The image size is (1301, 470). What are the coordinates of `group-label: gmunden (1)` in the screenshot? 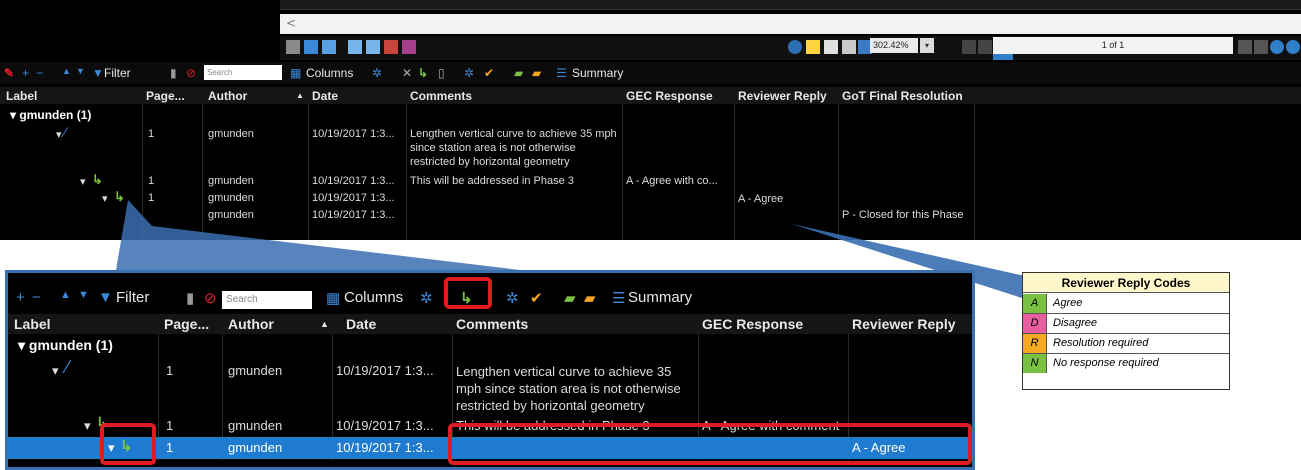 It's located at (70, 345).